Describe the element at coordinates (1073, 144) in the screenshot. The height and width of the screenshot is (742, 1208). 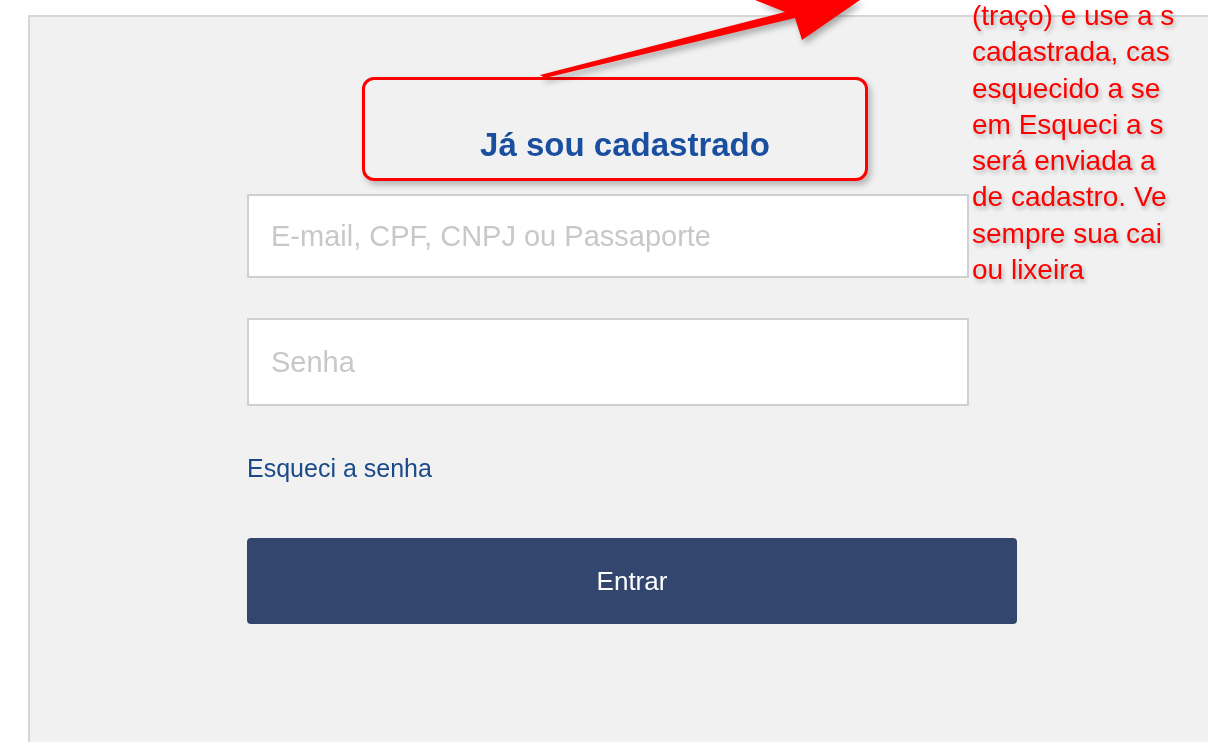
I see `annotation-text: (traço) e use a s cadastrada, cas esquecido a se em Esqueci a s será enviada a de cadastro. Ve sempre sua cai ou lixeira` at that location.